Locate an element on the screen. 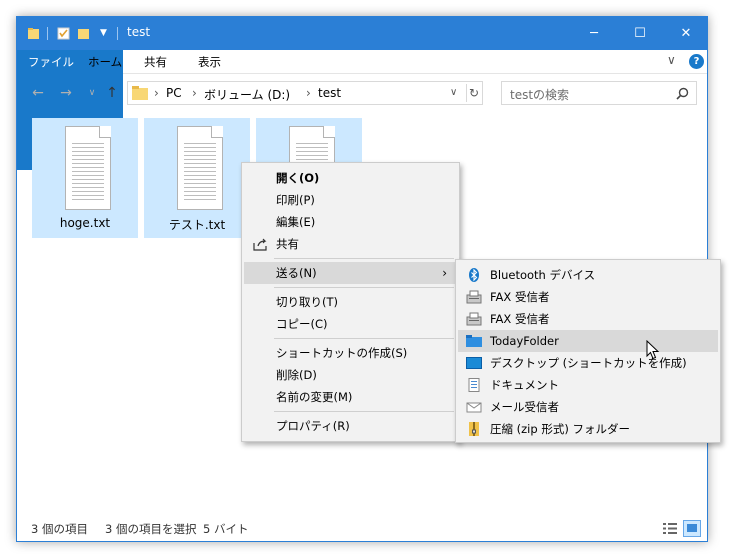  submenu-item-todayfolder: TodayFolder is located at coordinates (588, 341).